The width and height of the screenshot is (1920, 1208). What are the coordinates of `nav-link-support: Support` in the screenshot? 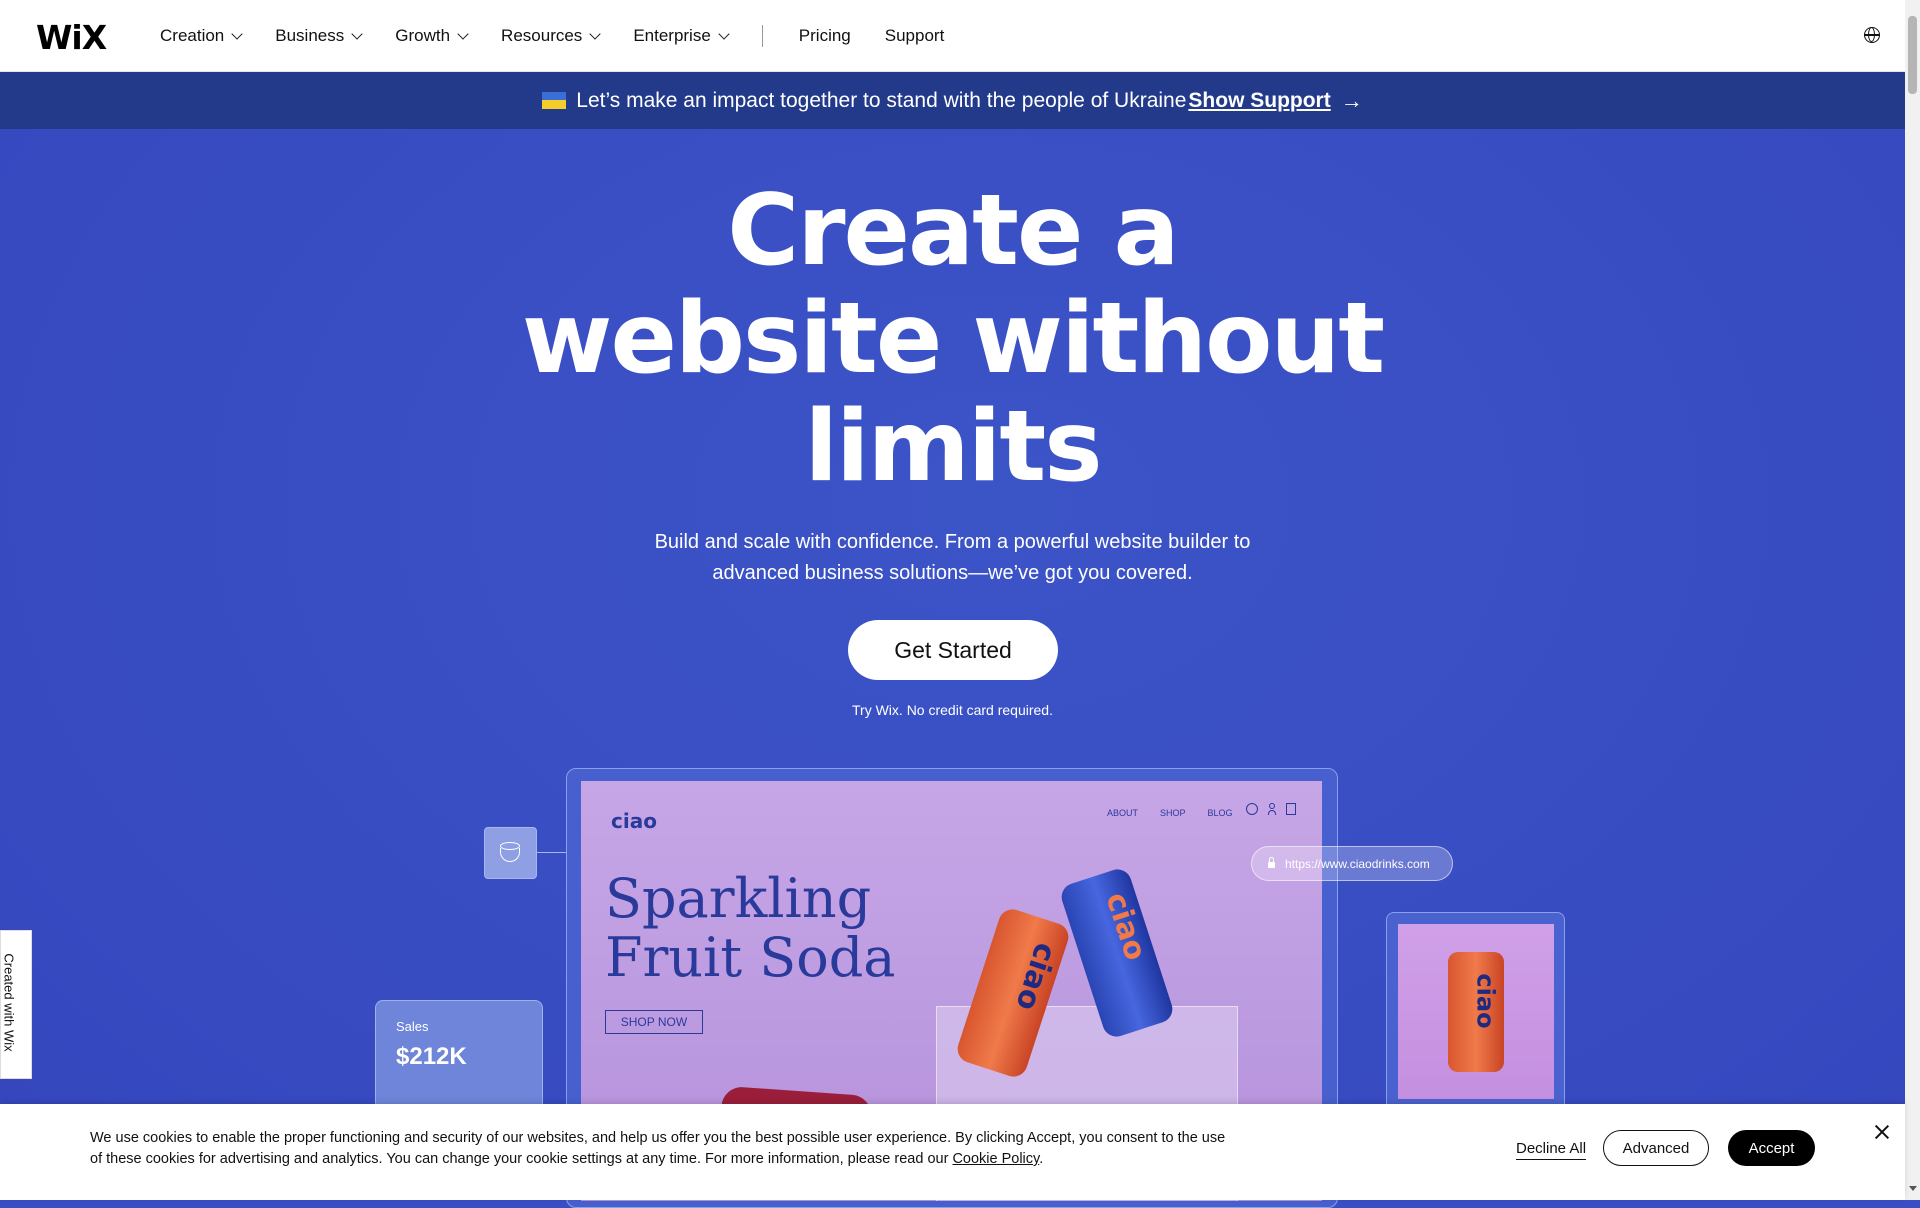 It's located at (915, 36).